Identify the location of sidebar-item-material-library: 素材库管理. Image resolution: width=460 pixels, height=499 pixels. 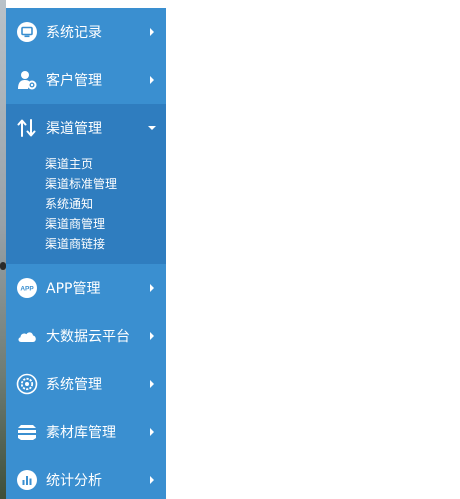
(86, 432).